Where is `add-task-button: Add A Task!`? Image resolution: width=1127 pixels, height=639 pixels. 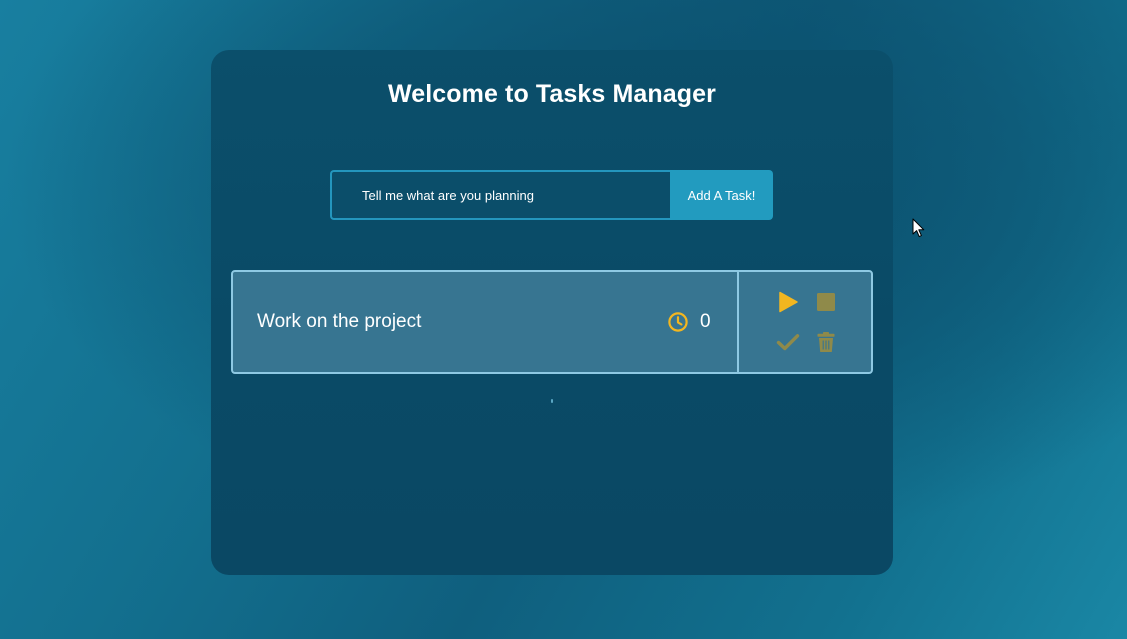
add-task-button: Add A Task! is located at coordinates (721, 195).